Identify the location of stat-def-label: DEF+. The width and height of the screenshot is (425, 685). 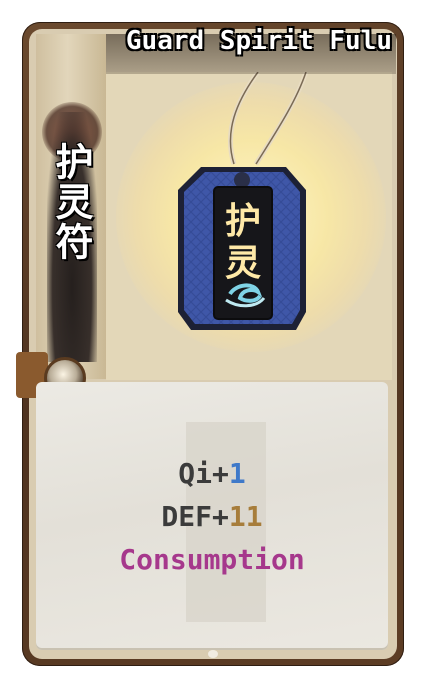
(195, 516).